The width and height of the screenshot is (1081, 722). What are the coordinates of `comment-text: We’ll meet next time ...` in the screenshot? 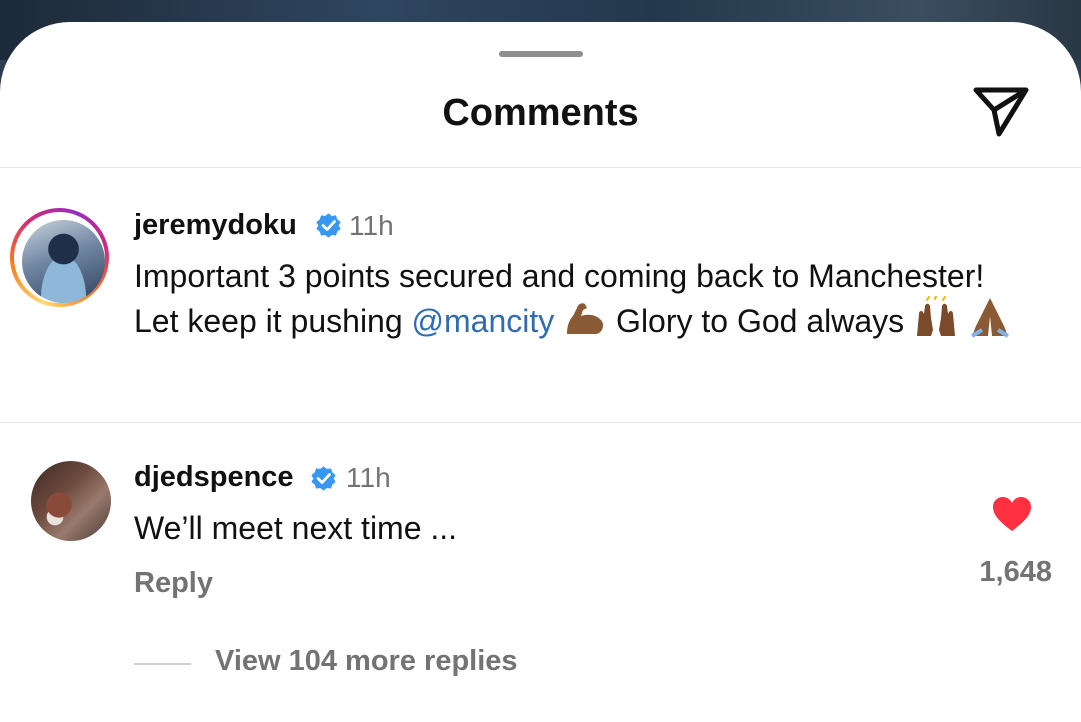 It's located at (296, 528).